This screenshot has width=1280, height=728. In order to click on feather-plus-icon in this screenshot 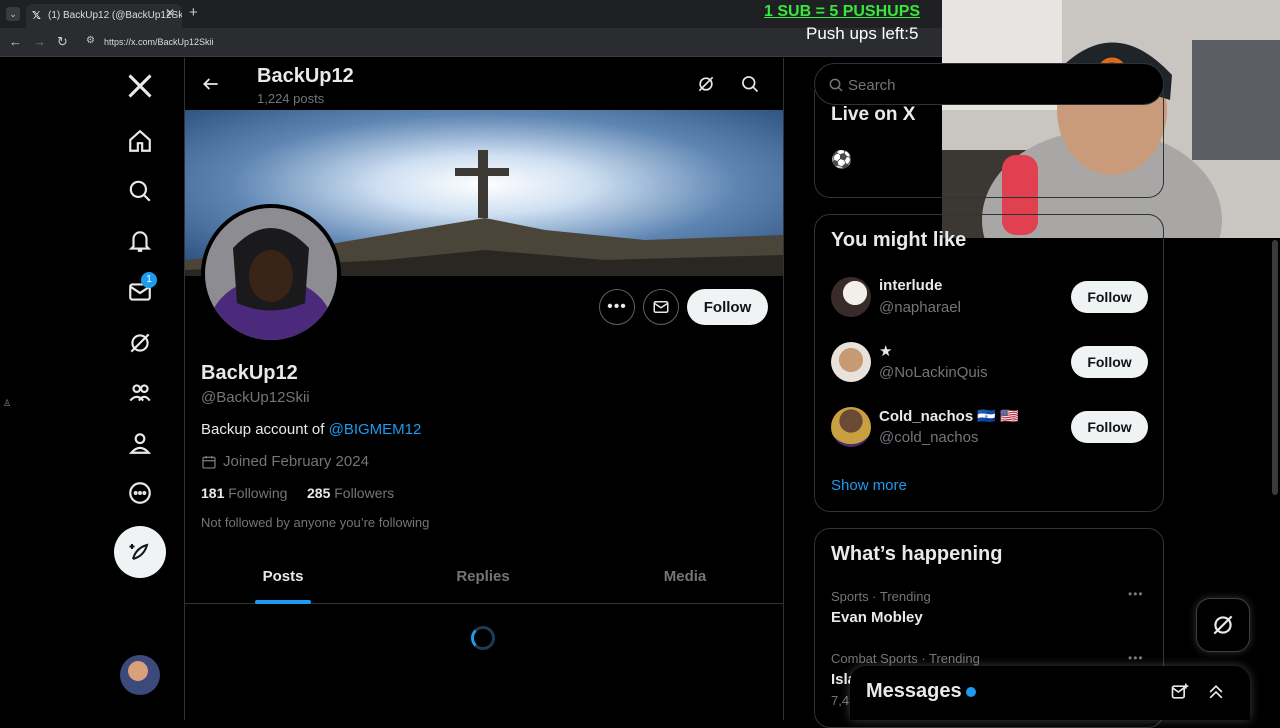, I will do `click(139, 551)`.